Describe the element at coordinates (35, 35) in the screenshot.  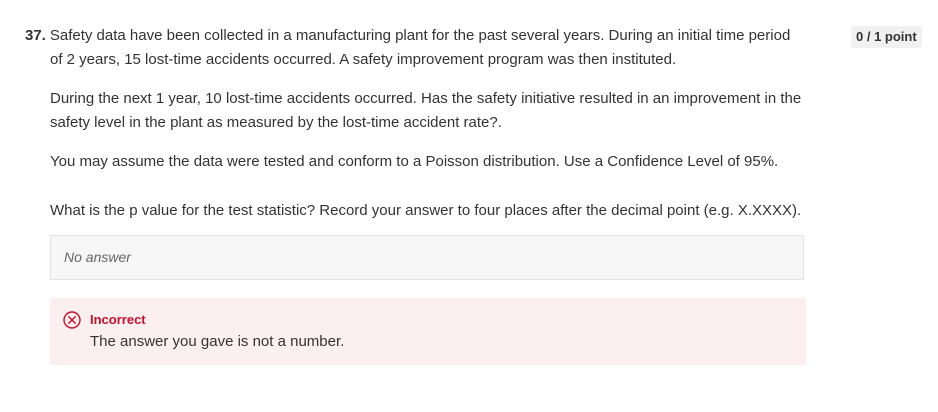
I see `question-number: 37.` at that location.